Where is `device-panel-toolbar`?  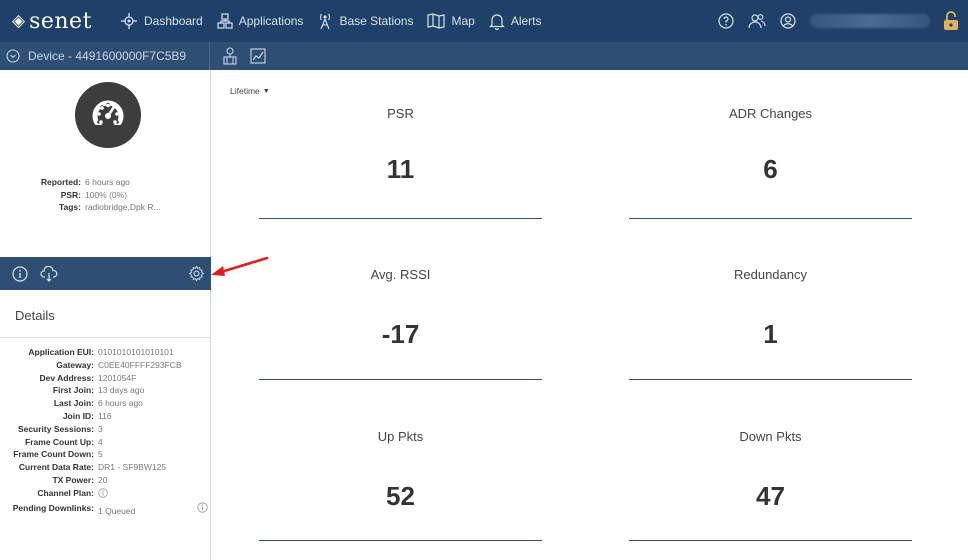
device-panel-toolbar is located at coordinates (105, 273).